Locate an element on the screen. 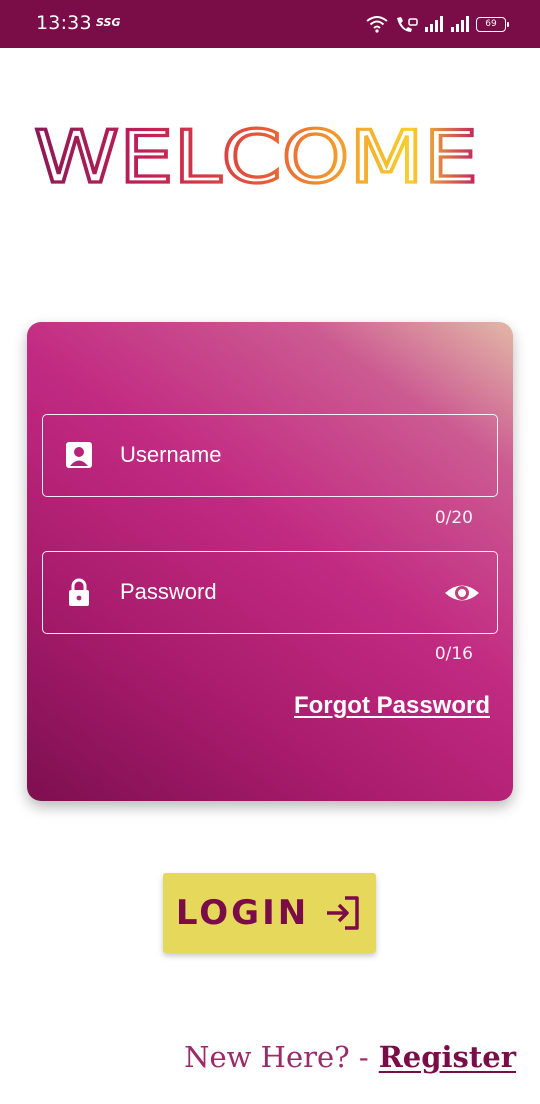 Image resolution: width=540 pixels, height=1104 pixels. register-row: New Here? - Register is located at coordinates (350, 1057).